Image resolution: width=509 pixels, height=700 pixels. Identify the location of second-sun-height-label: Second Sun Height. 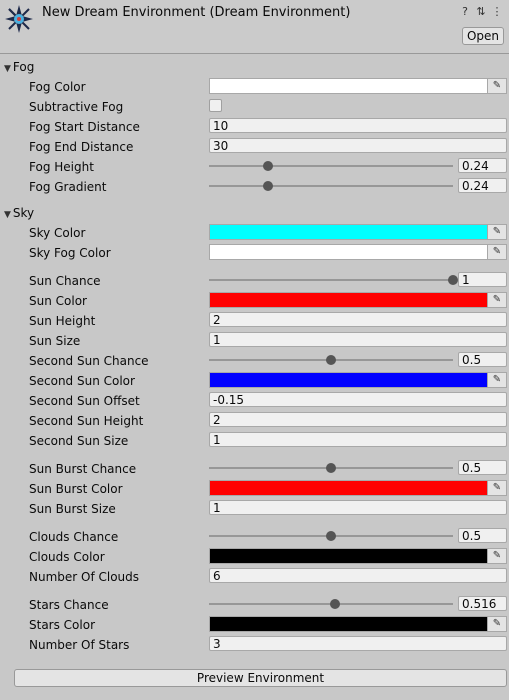
(86, 421).